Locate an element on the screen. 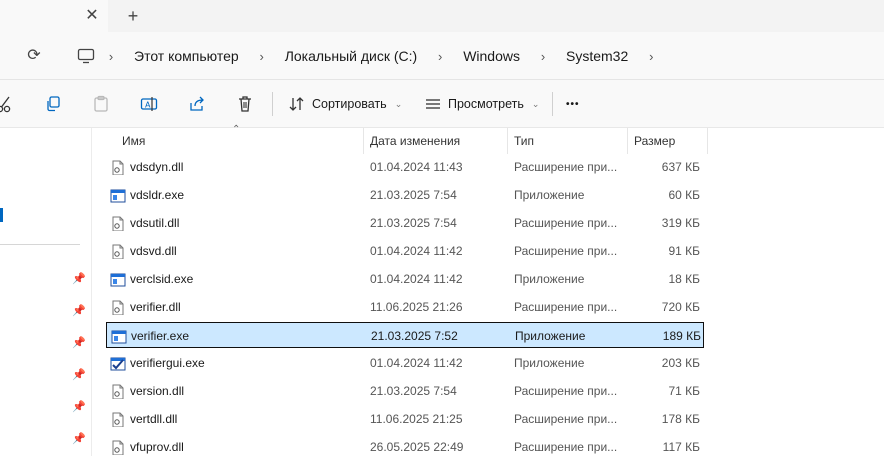 This screenshot has height=456, width=884. view-button: Просмотреть ⌄ is located at coordinates (481, 104).